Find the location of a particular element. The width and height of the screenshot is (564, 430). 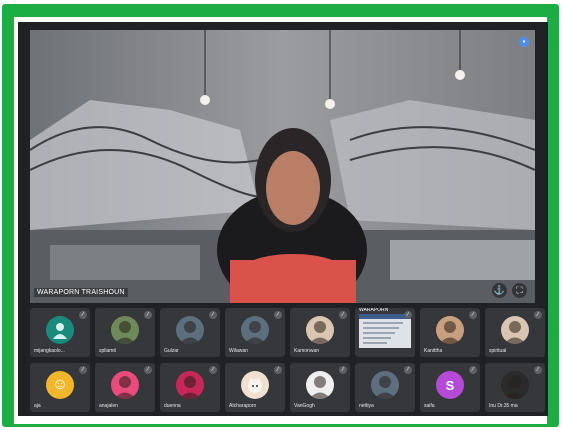

participant-tile: ∕ anajalen is located at coordinates (125, 387).